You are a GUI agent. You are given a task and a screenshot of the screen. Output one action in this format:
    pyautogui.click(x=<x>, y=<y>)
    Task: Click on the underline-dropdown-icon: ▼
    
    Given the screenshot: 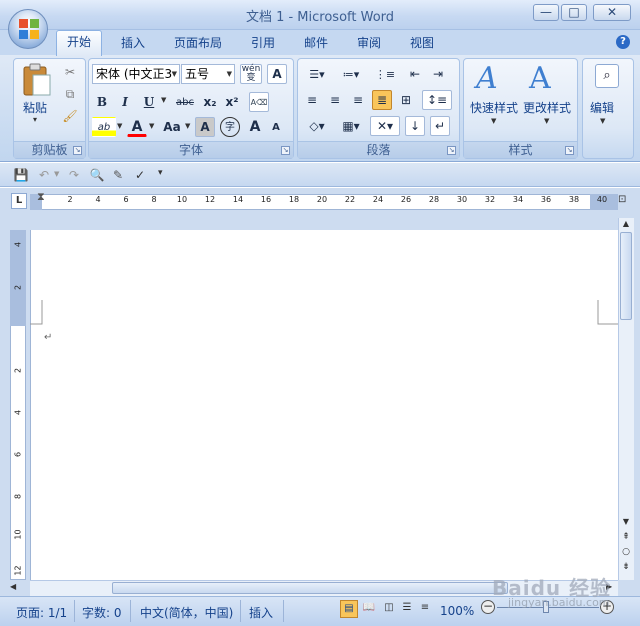 What is the action you would take?
    pyautogui.click(x=163, y=100)
    